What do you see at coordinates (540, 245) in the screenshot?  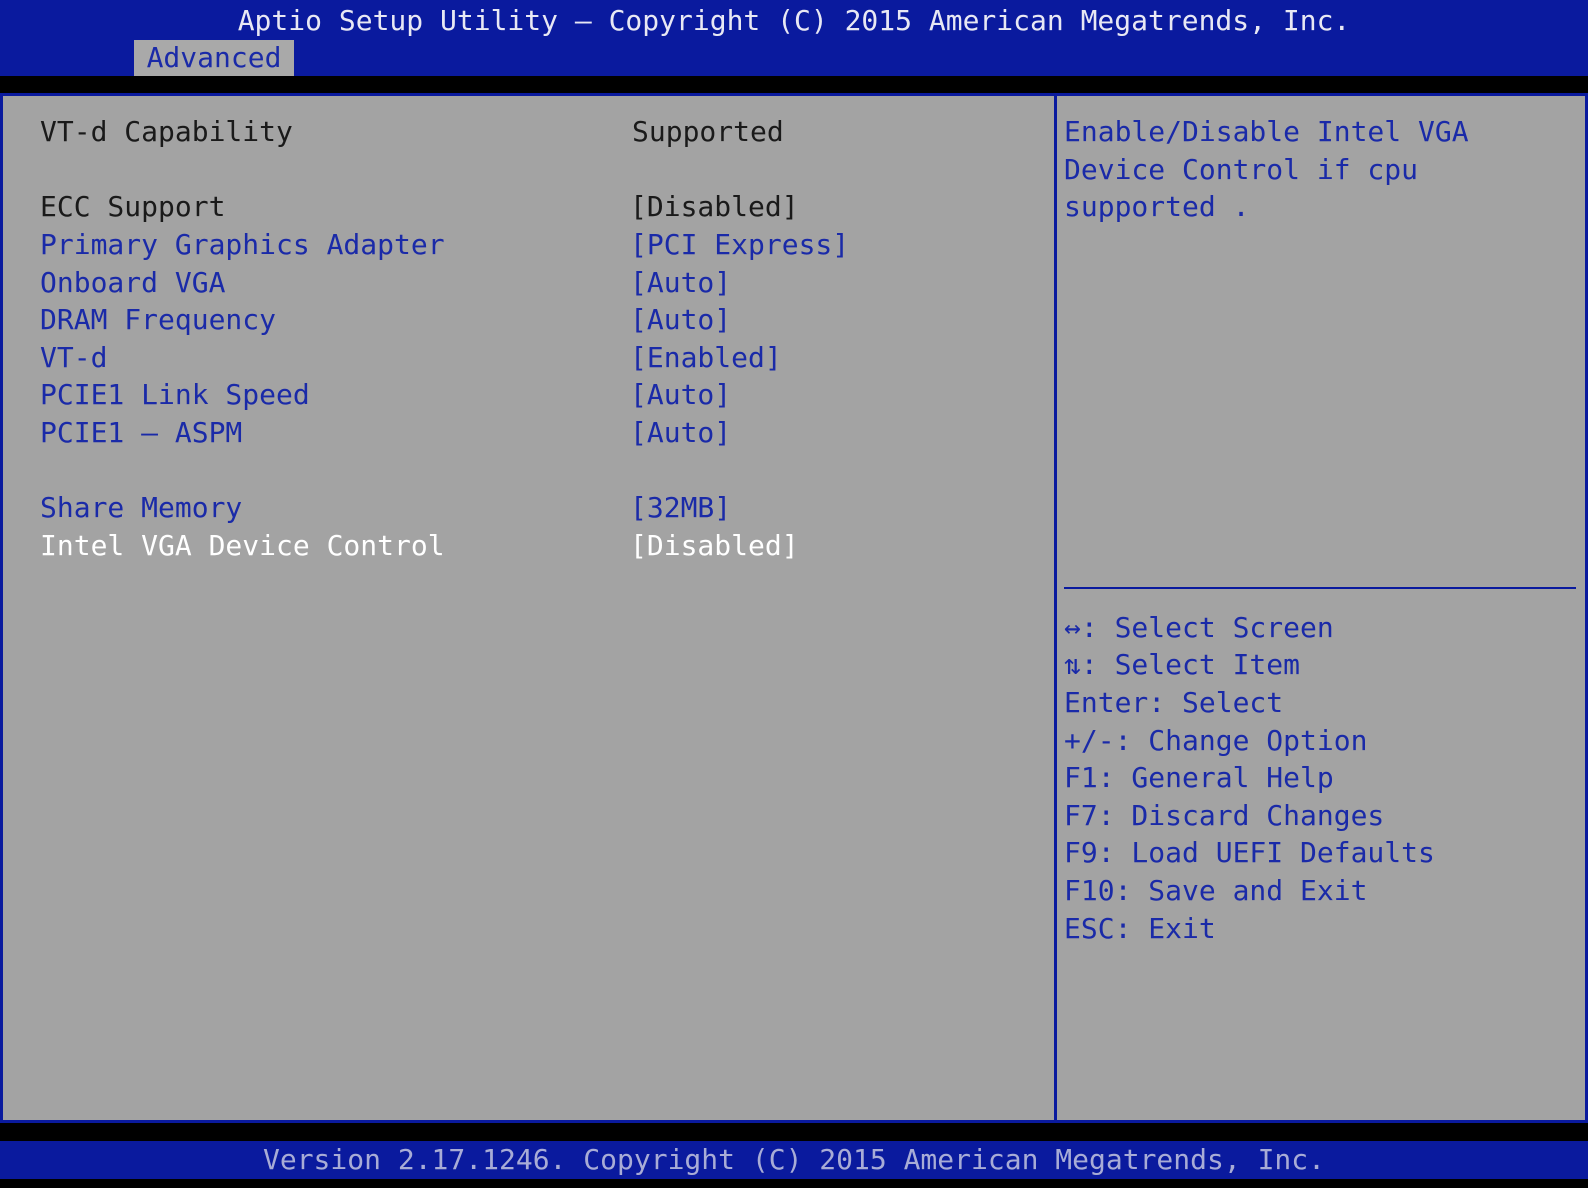 I see `setting-primary-graphics-adapter: Primary Graphics Adapter [PCI Express]` at bounding box center [540, 245].